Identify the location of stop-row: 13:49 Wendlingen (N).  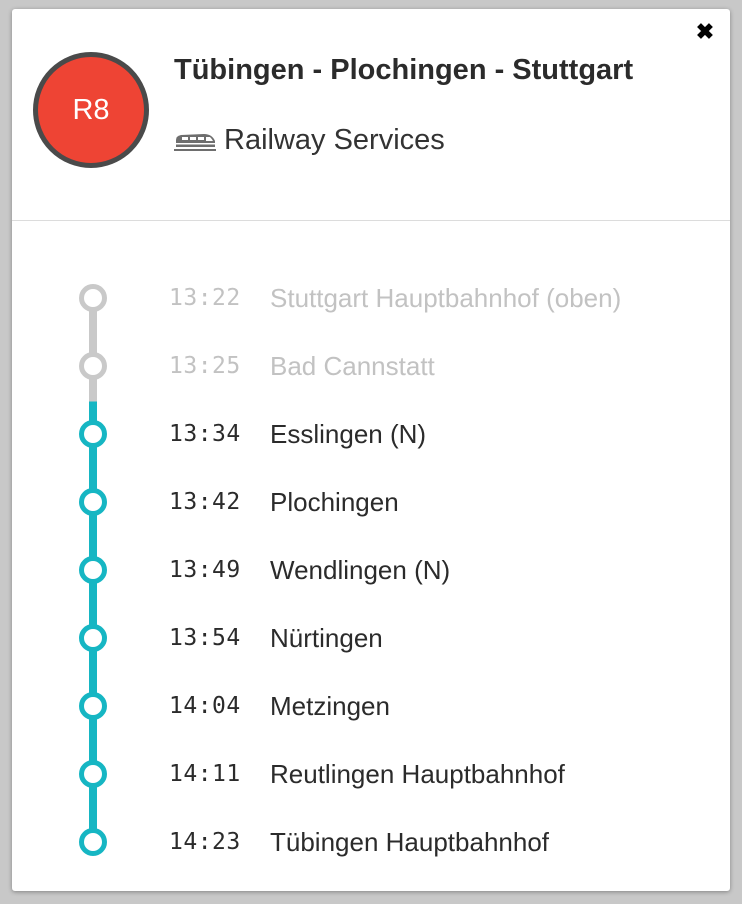
(309, 570).